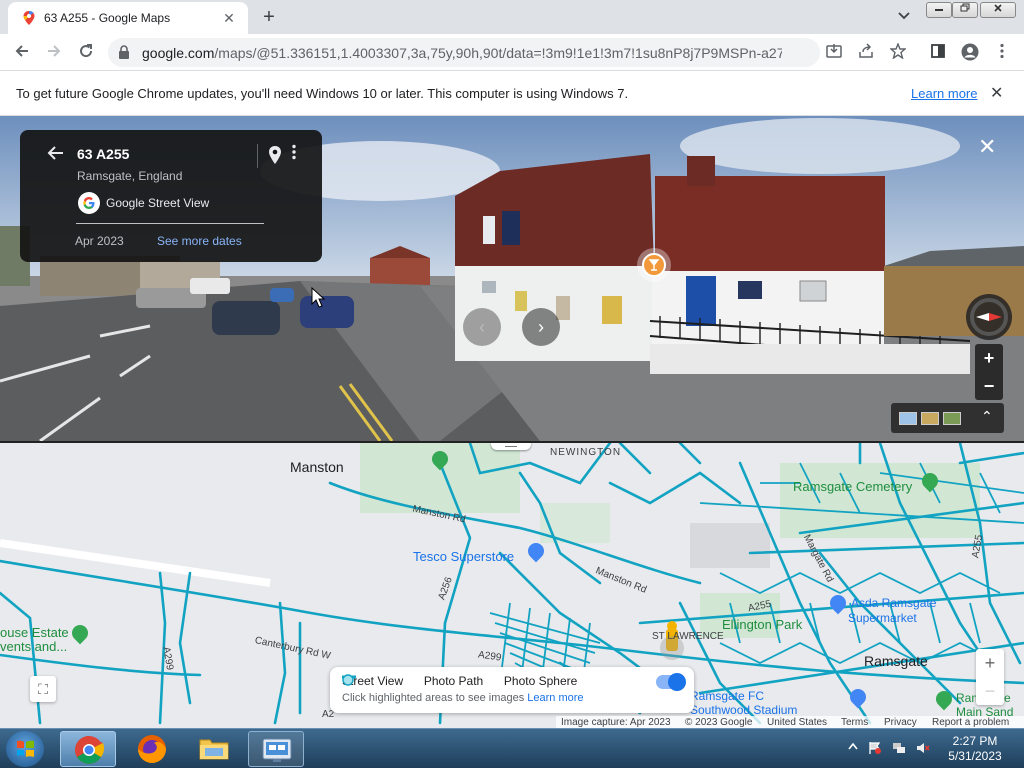 This screenshot has width=1024, height=771. What do you see at coordinates (43, 689) in the screenshot?
I see `expand-map-icon: ⛶` at bounding box center [43, 689].